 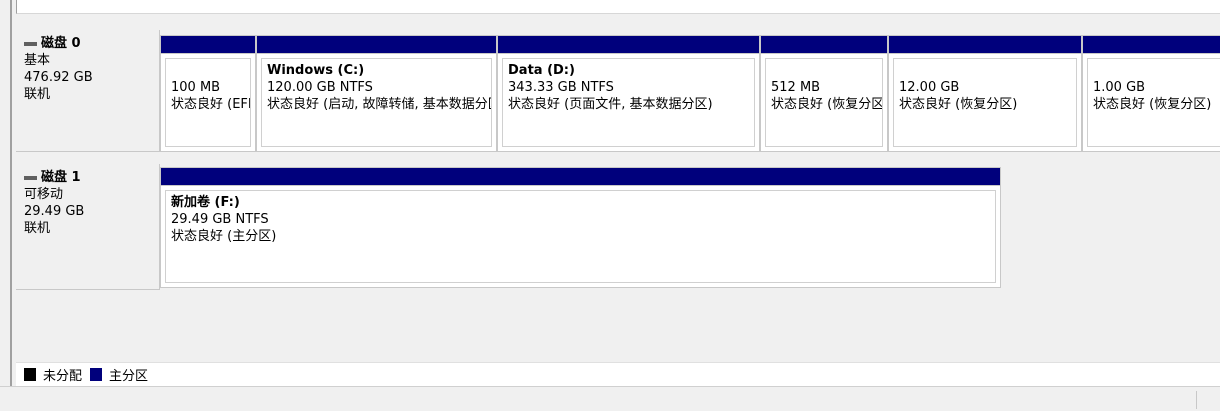 I want to click on legend-unallocated: 未分配, so click(x=63, y=376).